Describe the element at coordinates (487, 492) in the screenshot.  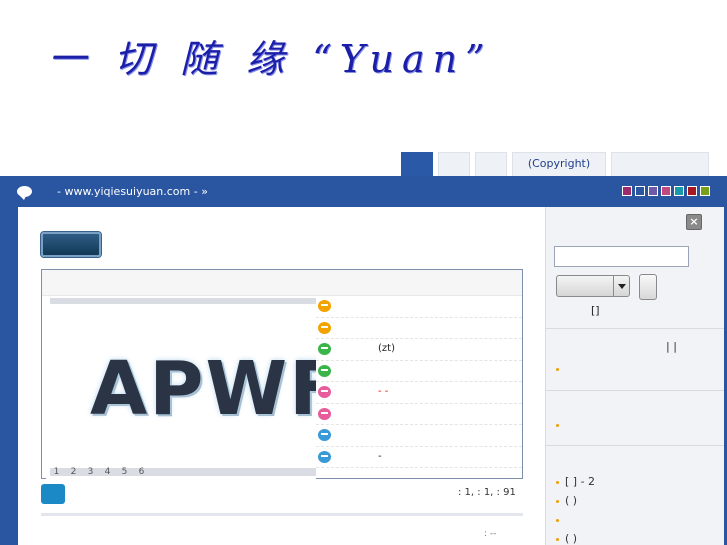
I see `forum-stats: : 1, : 1, : 91` at that location.